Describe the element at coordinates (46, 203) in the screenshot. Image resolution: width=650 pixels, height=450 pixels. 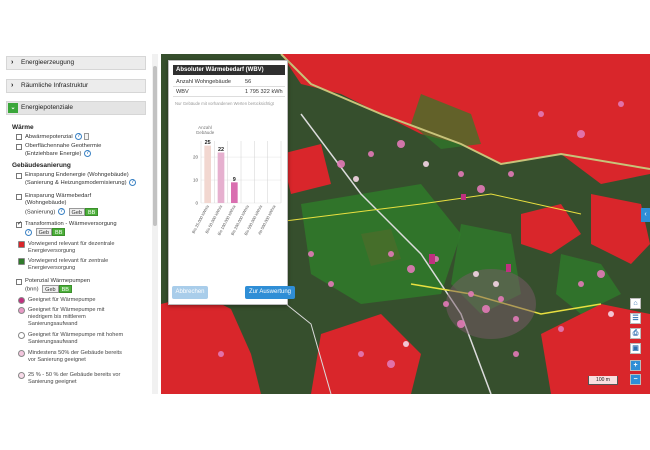
I see `layer-sublabel: (Wohngebäude)` at that location.